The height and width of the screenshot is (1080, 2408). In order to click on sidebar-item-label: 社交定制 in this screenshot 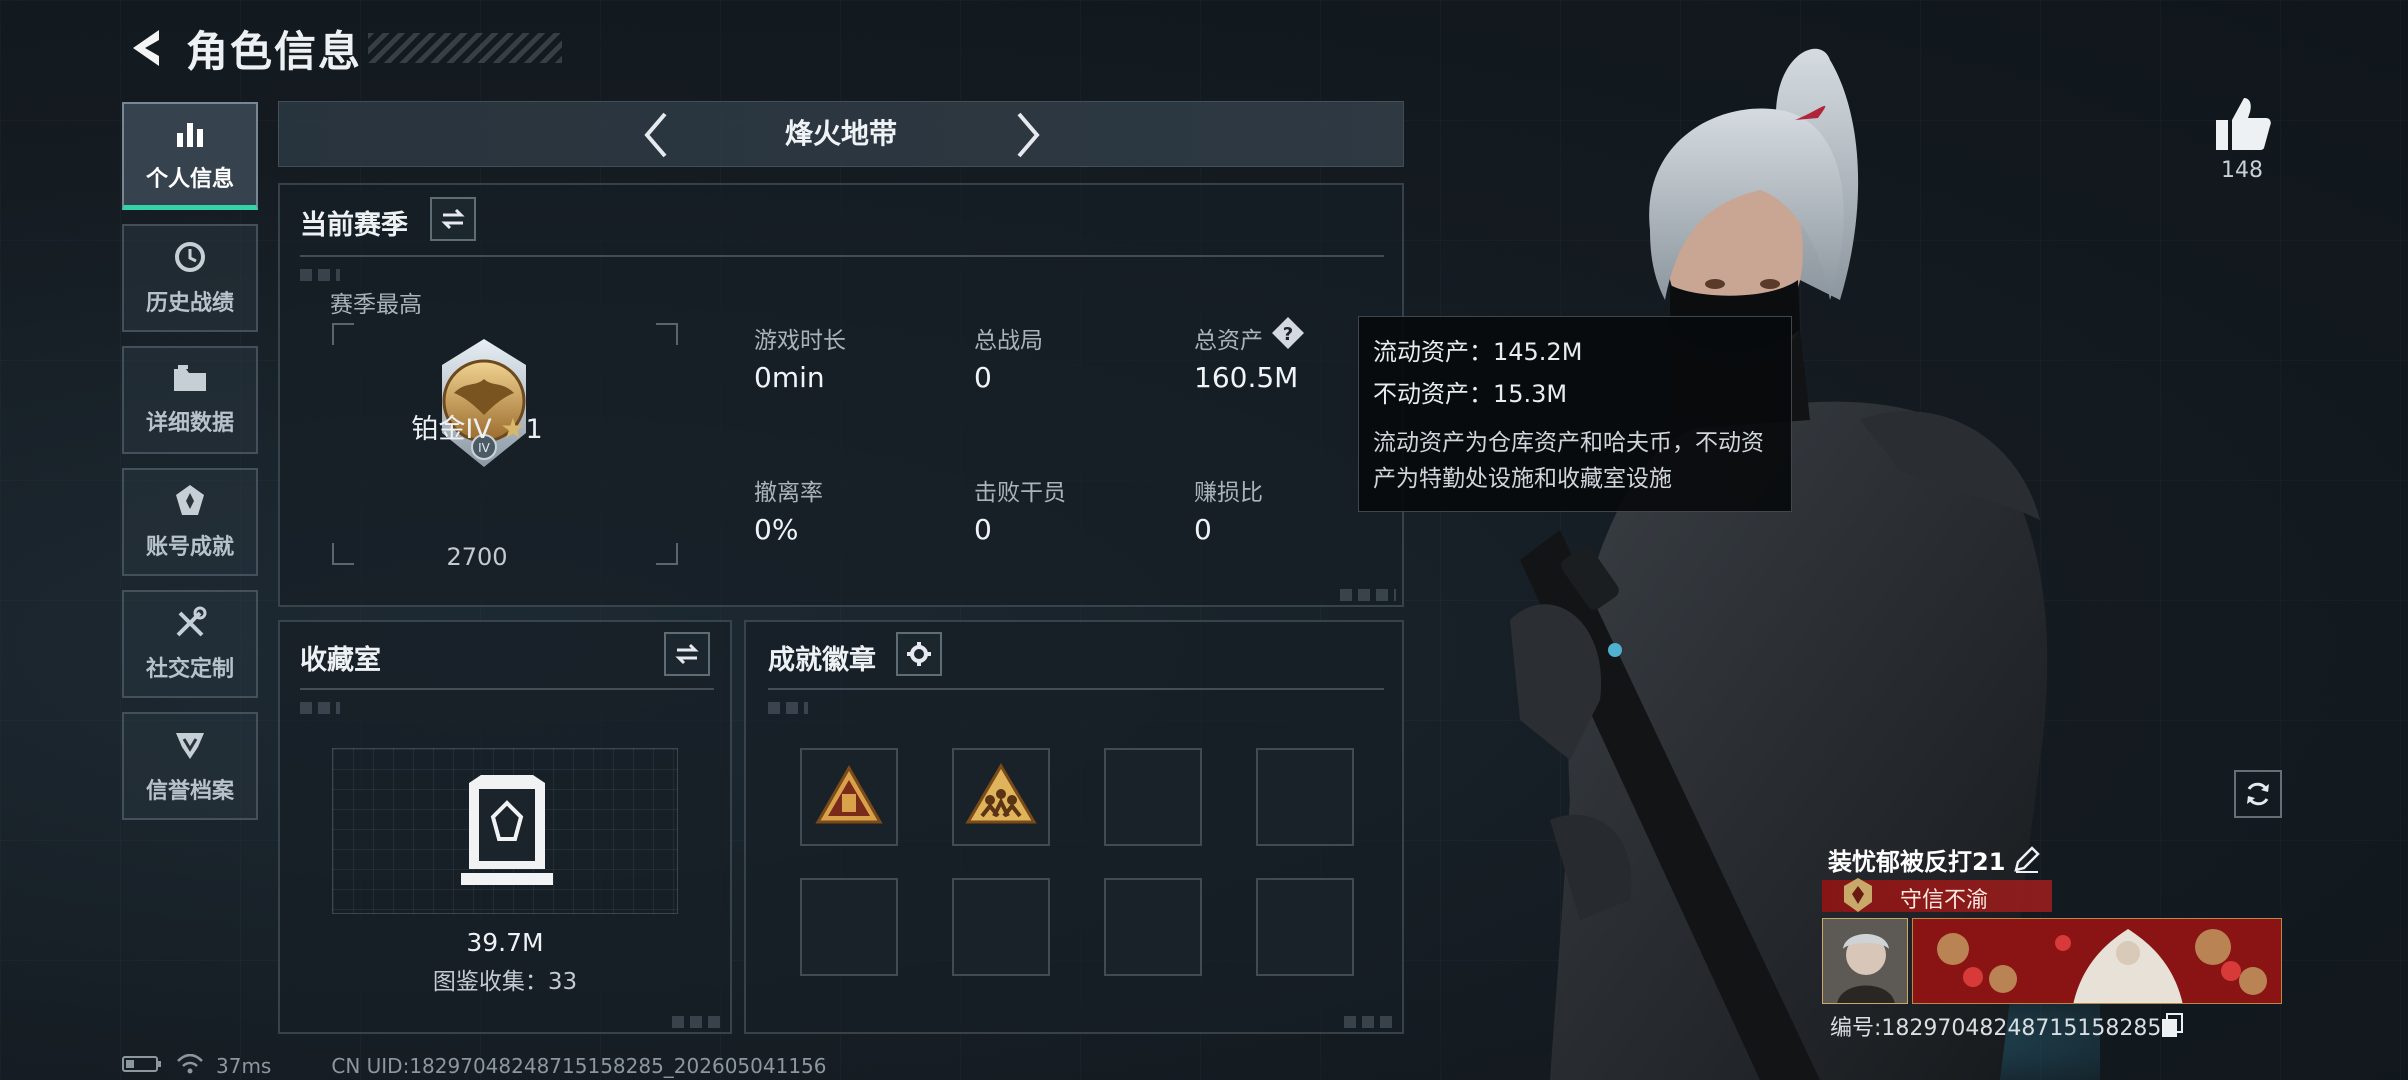, I will do `click(189, 669)`.